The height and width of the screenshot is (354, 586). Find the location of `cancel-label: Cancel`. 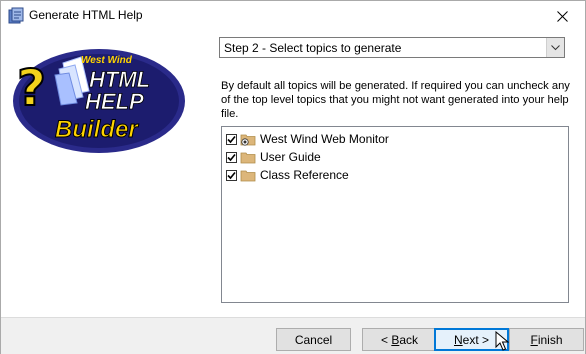

cancel-label: Cancel is located at coordinates (313, 339).